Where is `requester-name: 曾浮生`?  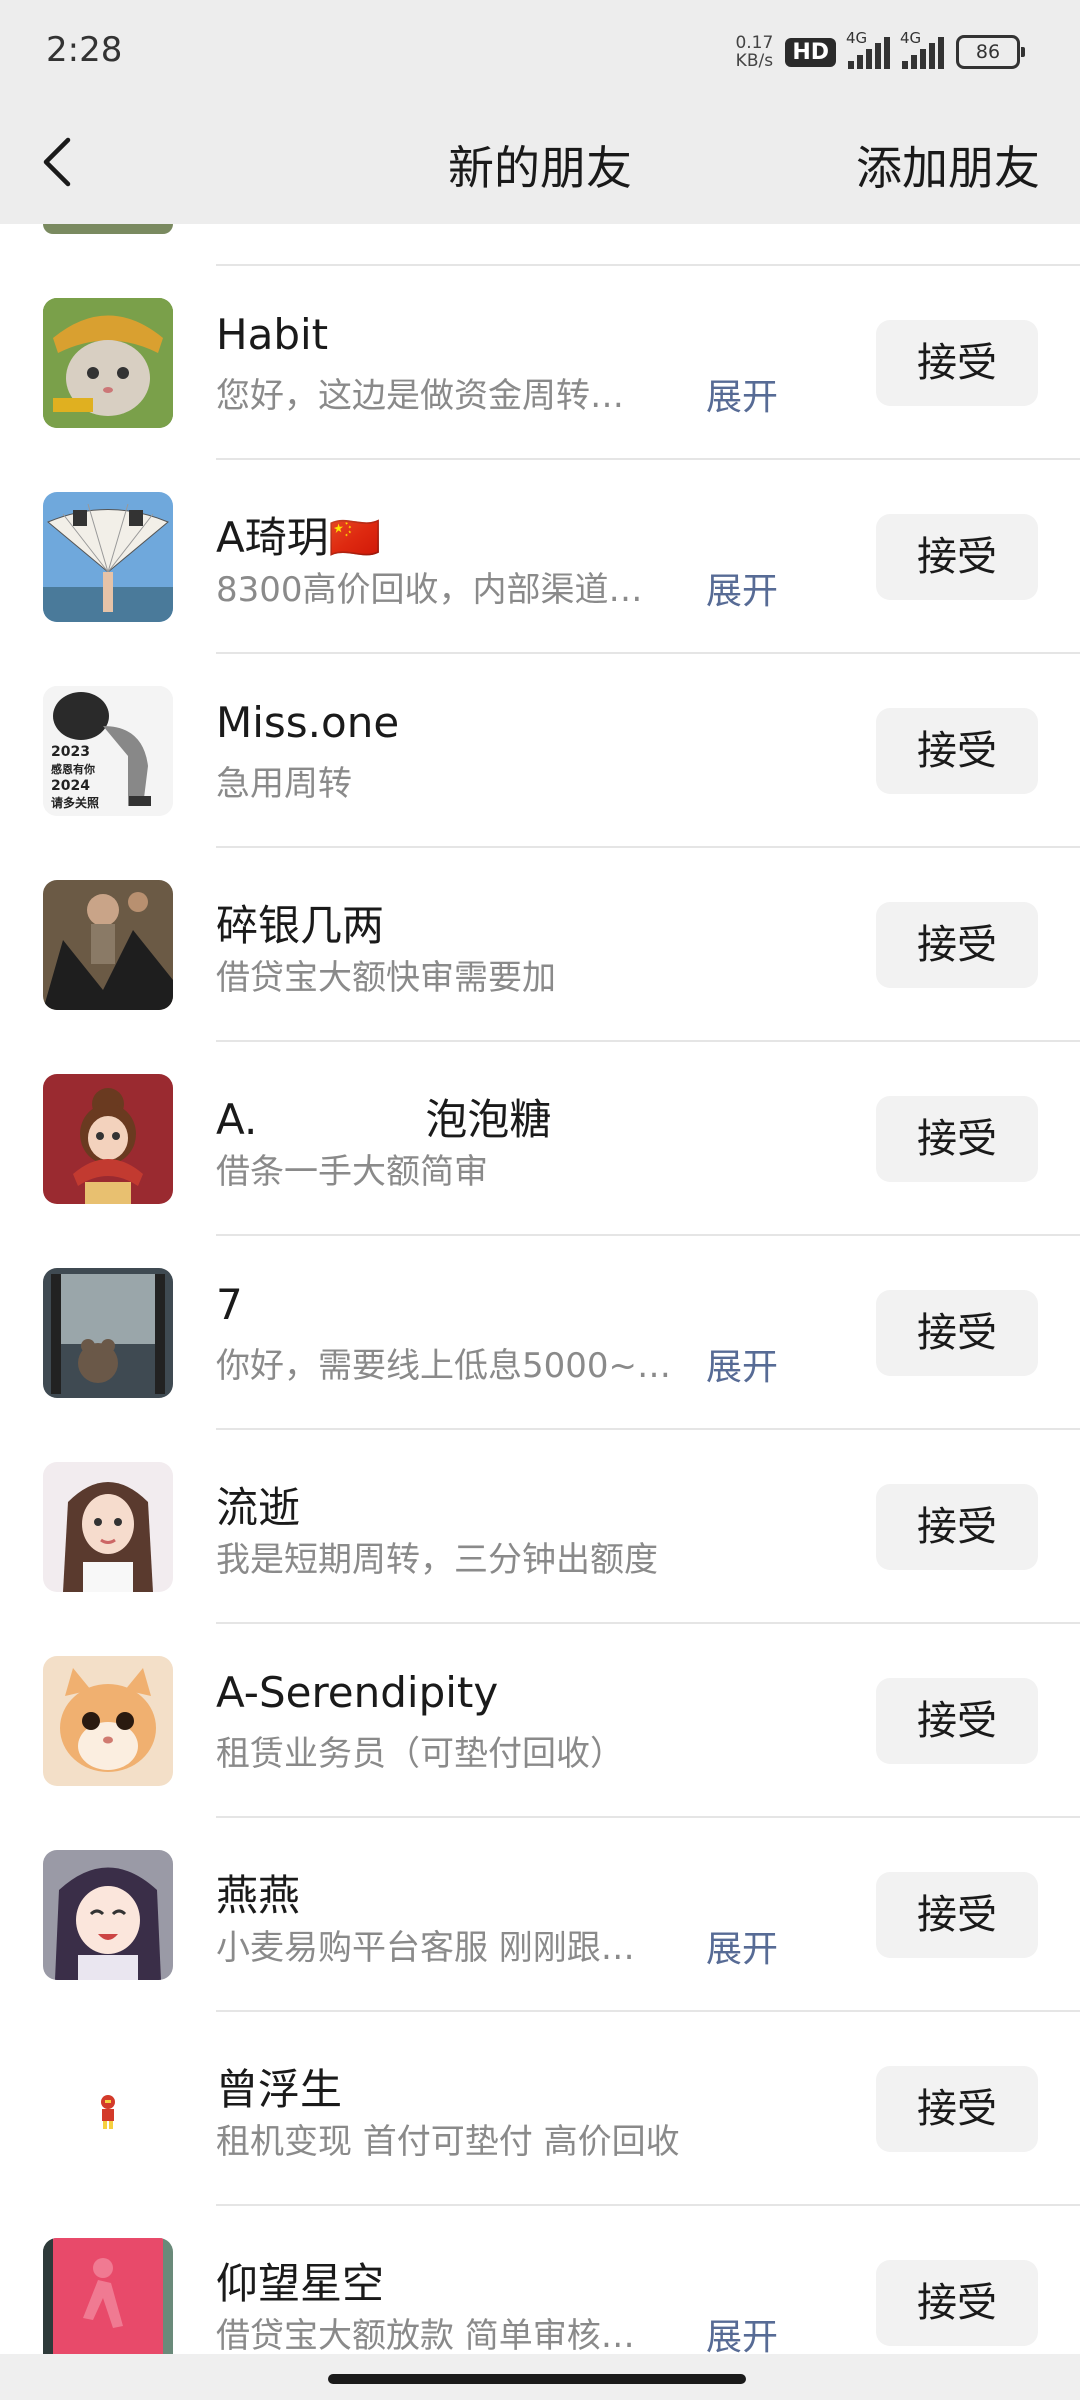 requester-name: 曾浮生 is located at coordinates (279, 2089).